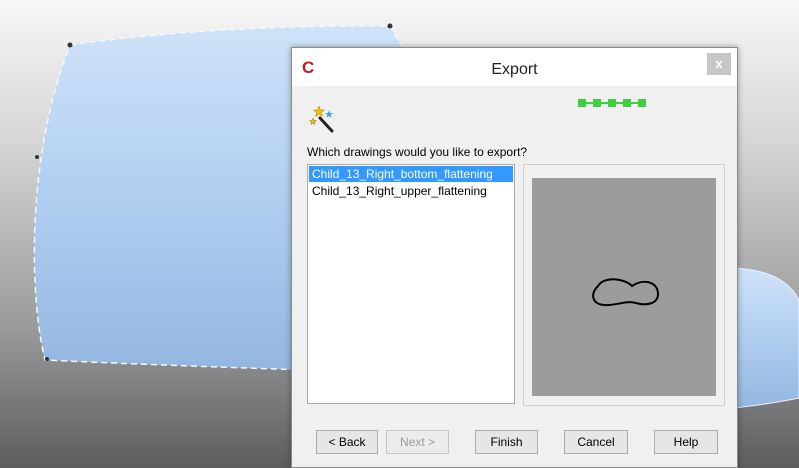 The image size is (799, 468). Describe the element at coordinates (347, 442) in the screenshot. I see `back-button: < Back` at that location.